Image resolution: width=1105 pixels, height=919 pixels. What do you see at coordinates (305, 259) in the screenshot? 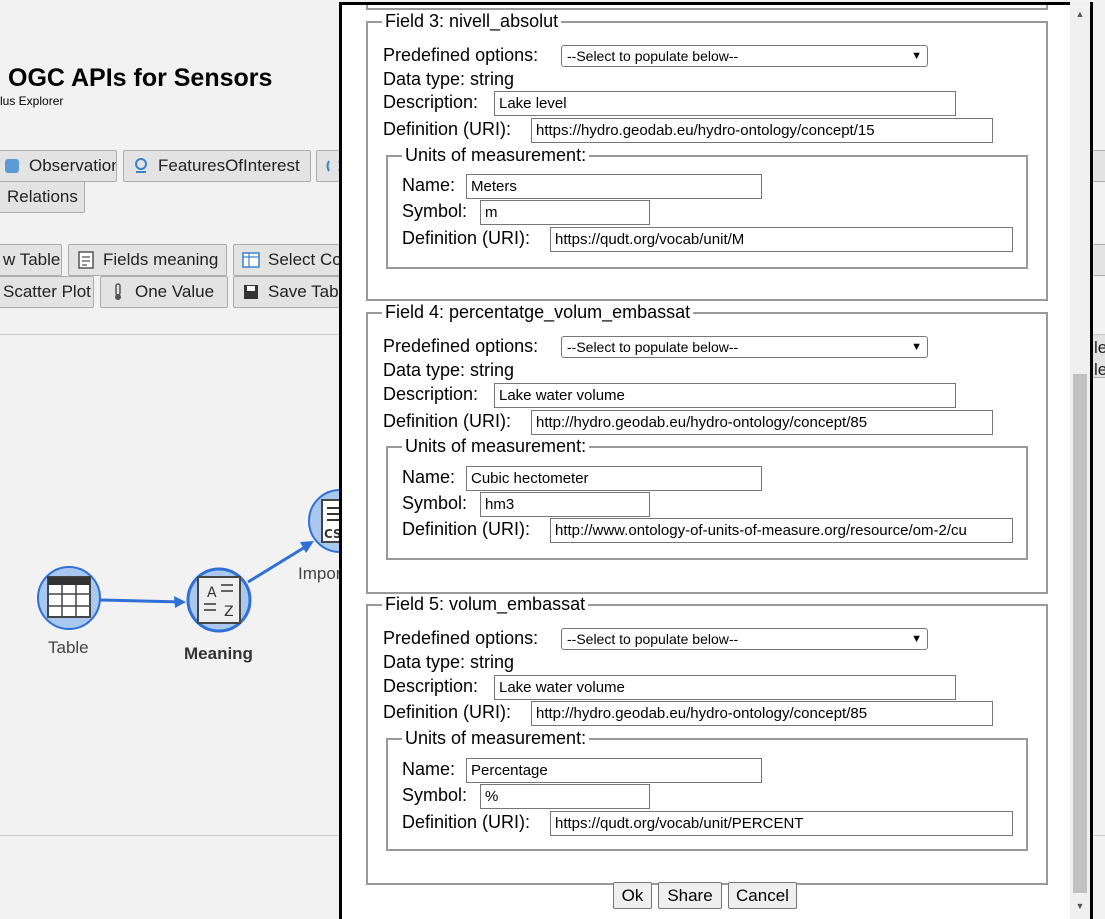
I see `select-columns-label: Select Co` at bounding box center [305, 259].